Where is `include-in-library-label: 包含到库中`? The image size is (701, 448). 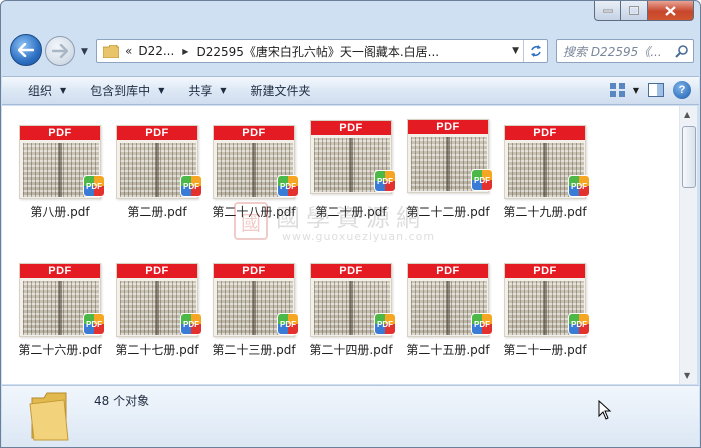 include-in-library-label: 包含到库中 is located at coordinates (120, 91).